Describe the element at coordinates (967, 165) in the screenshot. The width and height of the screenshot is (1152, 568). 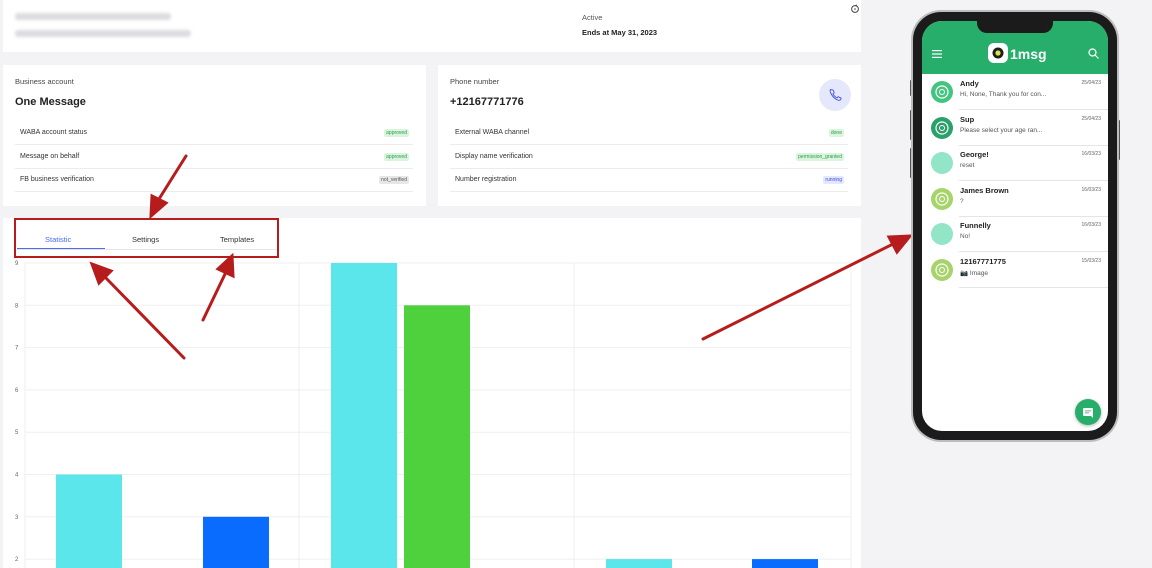
I see `chat-last-message: reset` at that location.